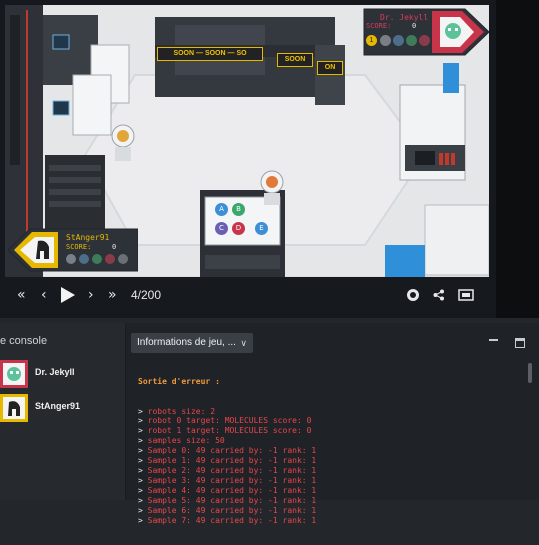 This screenshot has width=539, height=545. Describe the element at coordinates (55, 372) in the screenshot. I see `player-name: Dr. Jekyll` at that location.